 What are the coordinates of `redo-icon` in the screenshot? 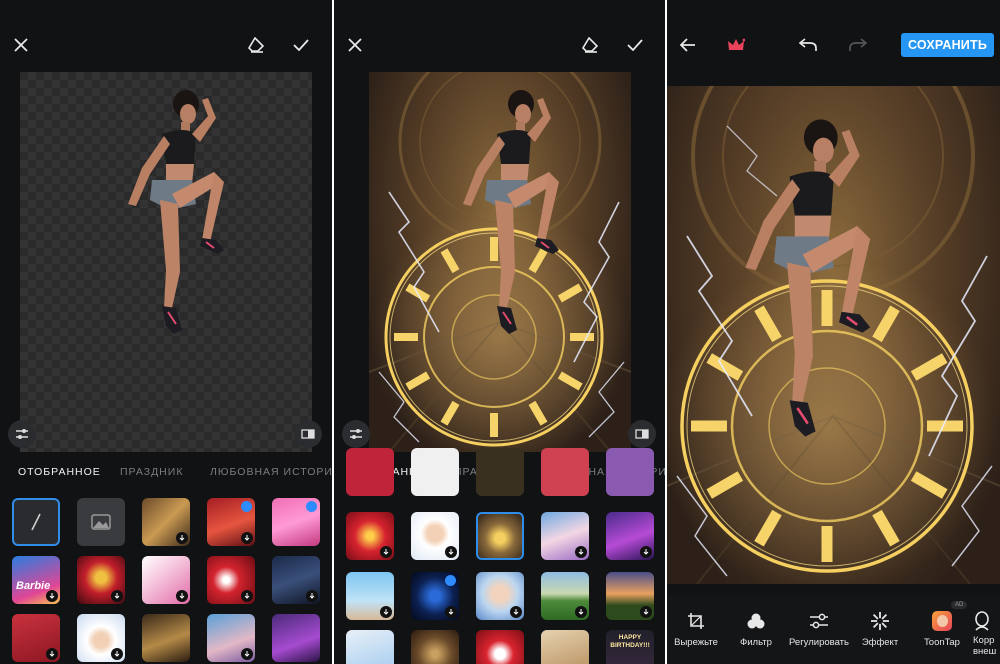 It's located at (858, 45).